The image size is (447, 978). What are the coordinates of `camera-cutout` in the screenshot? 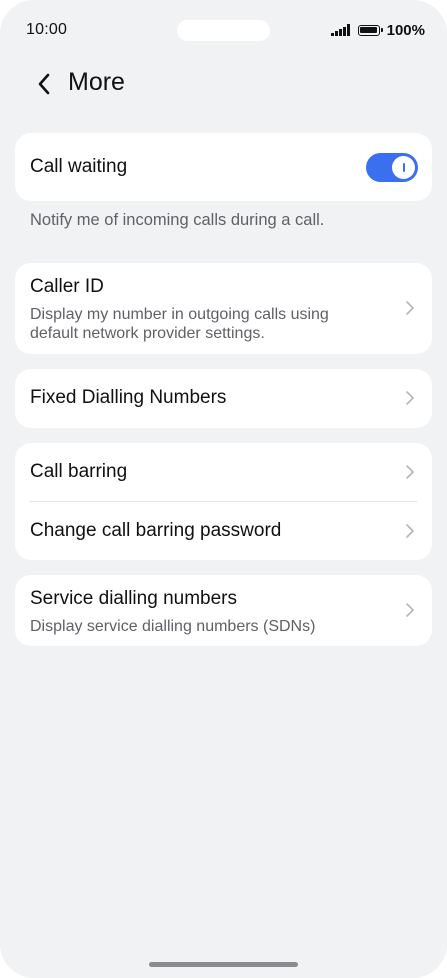 It's located at (223, 30).